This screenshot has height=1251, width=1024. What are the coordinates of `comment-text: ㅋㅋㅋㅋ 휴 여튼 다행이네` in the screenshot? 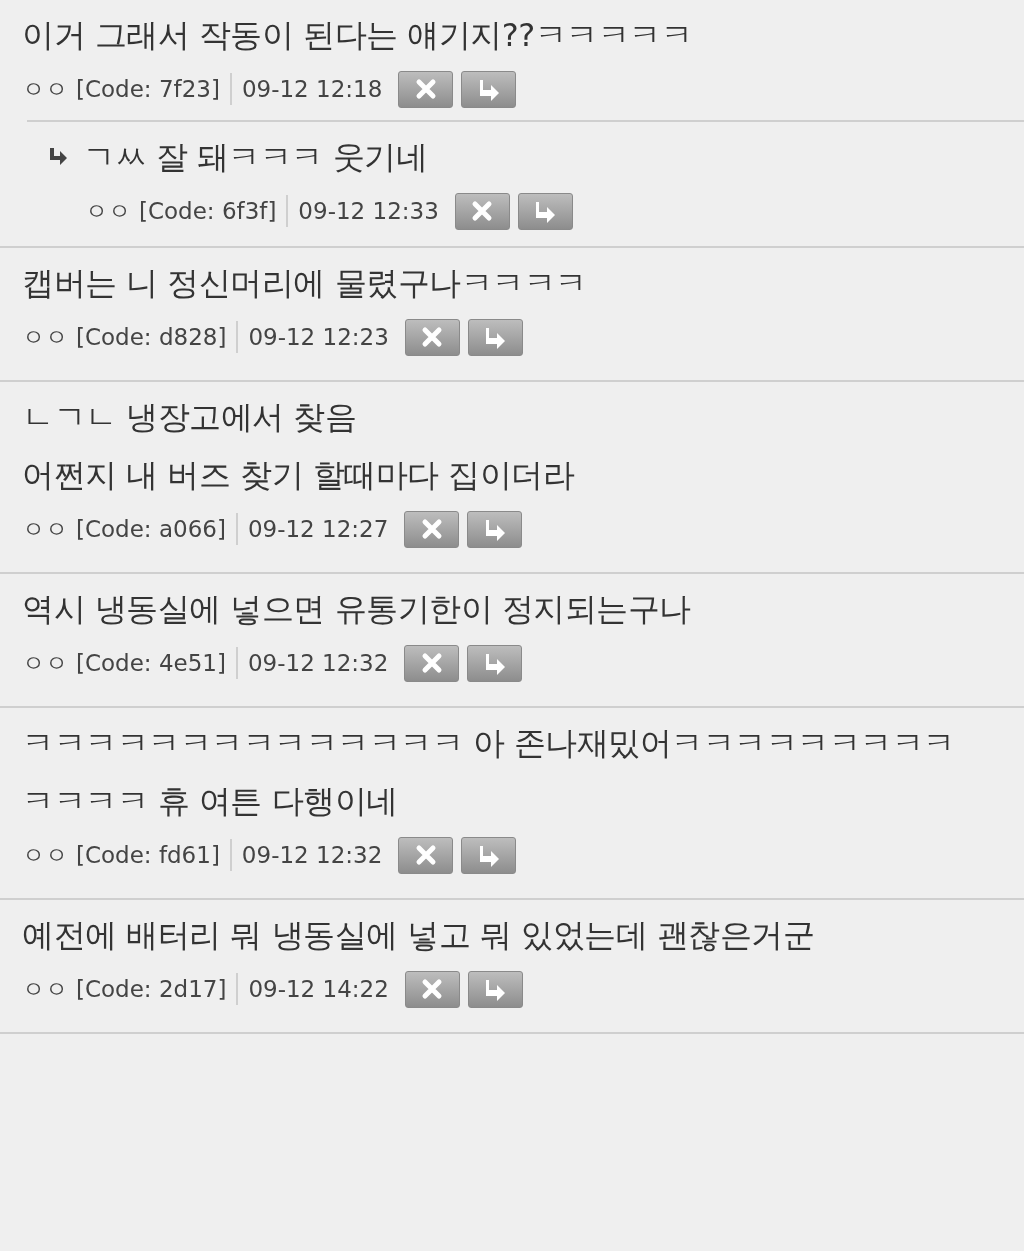 It's located at (210, 801).